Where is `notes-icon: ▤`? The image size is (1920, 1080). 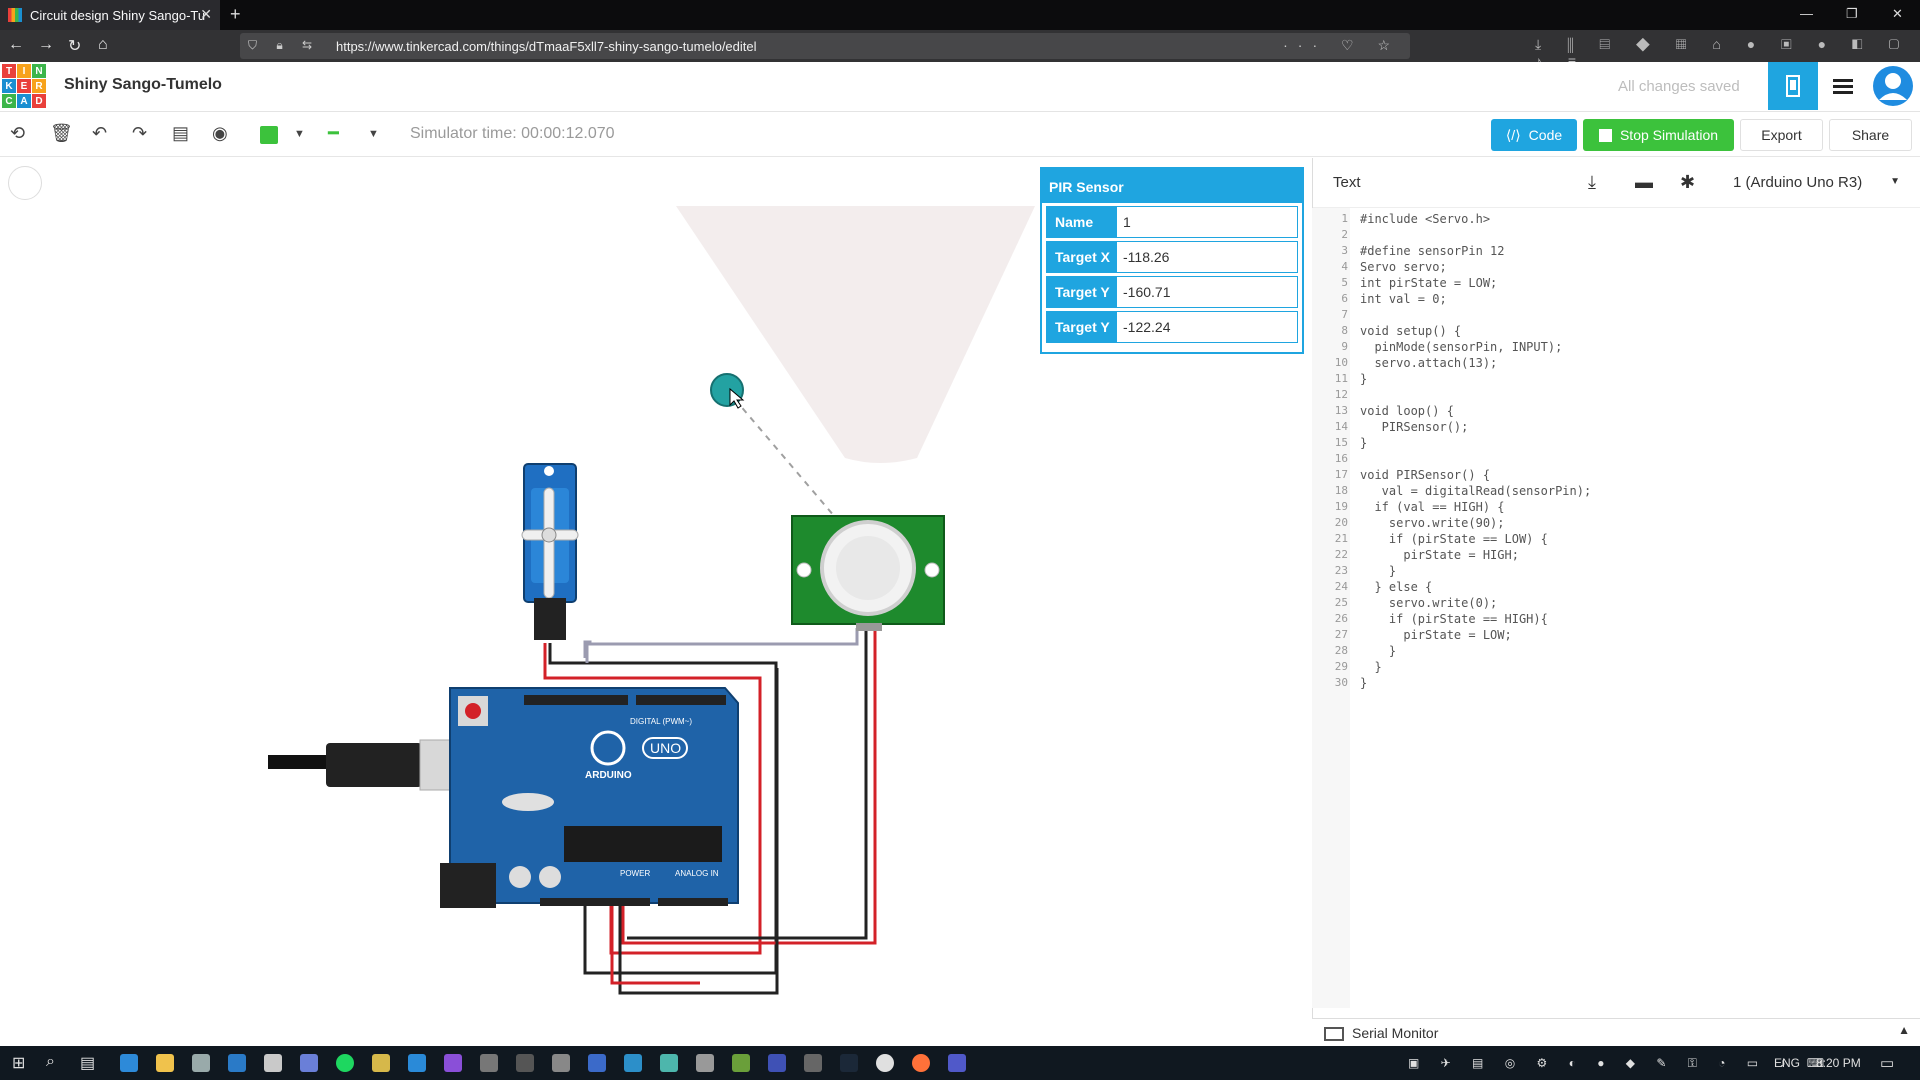 notes-icon: ▤ is located at coordinates (180, 133).